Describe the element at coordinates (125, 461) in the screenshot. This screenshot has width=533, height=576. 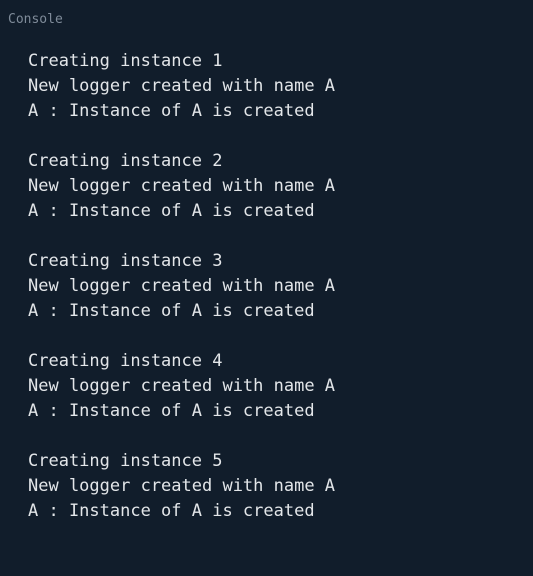
I see `console-line: Creating instance 5` at that location.